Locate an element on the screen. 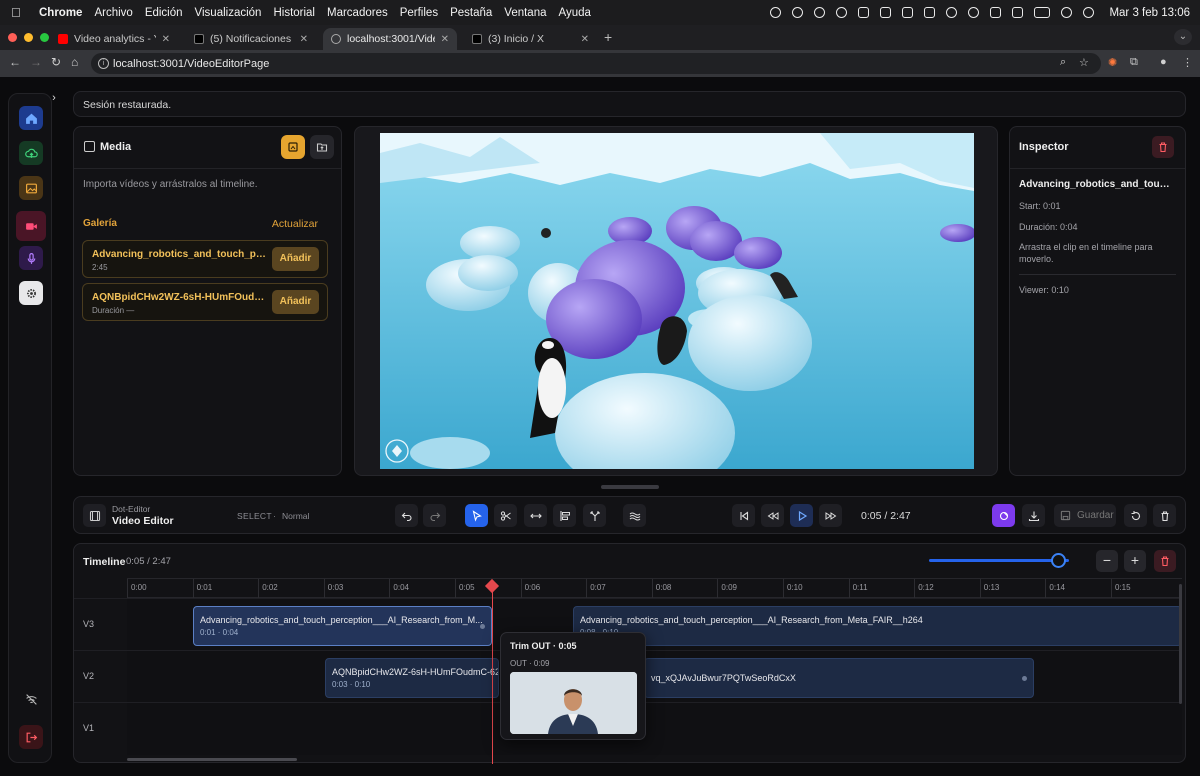 Image resolution: width=1200 pixels, height=776 pixels. menu-ayuda: Ayuda is located at coordinates (575, 13).